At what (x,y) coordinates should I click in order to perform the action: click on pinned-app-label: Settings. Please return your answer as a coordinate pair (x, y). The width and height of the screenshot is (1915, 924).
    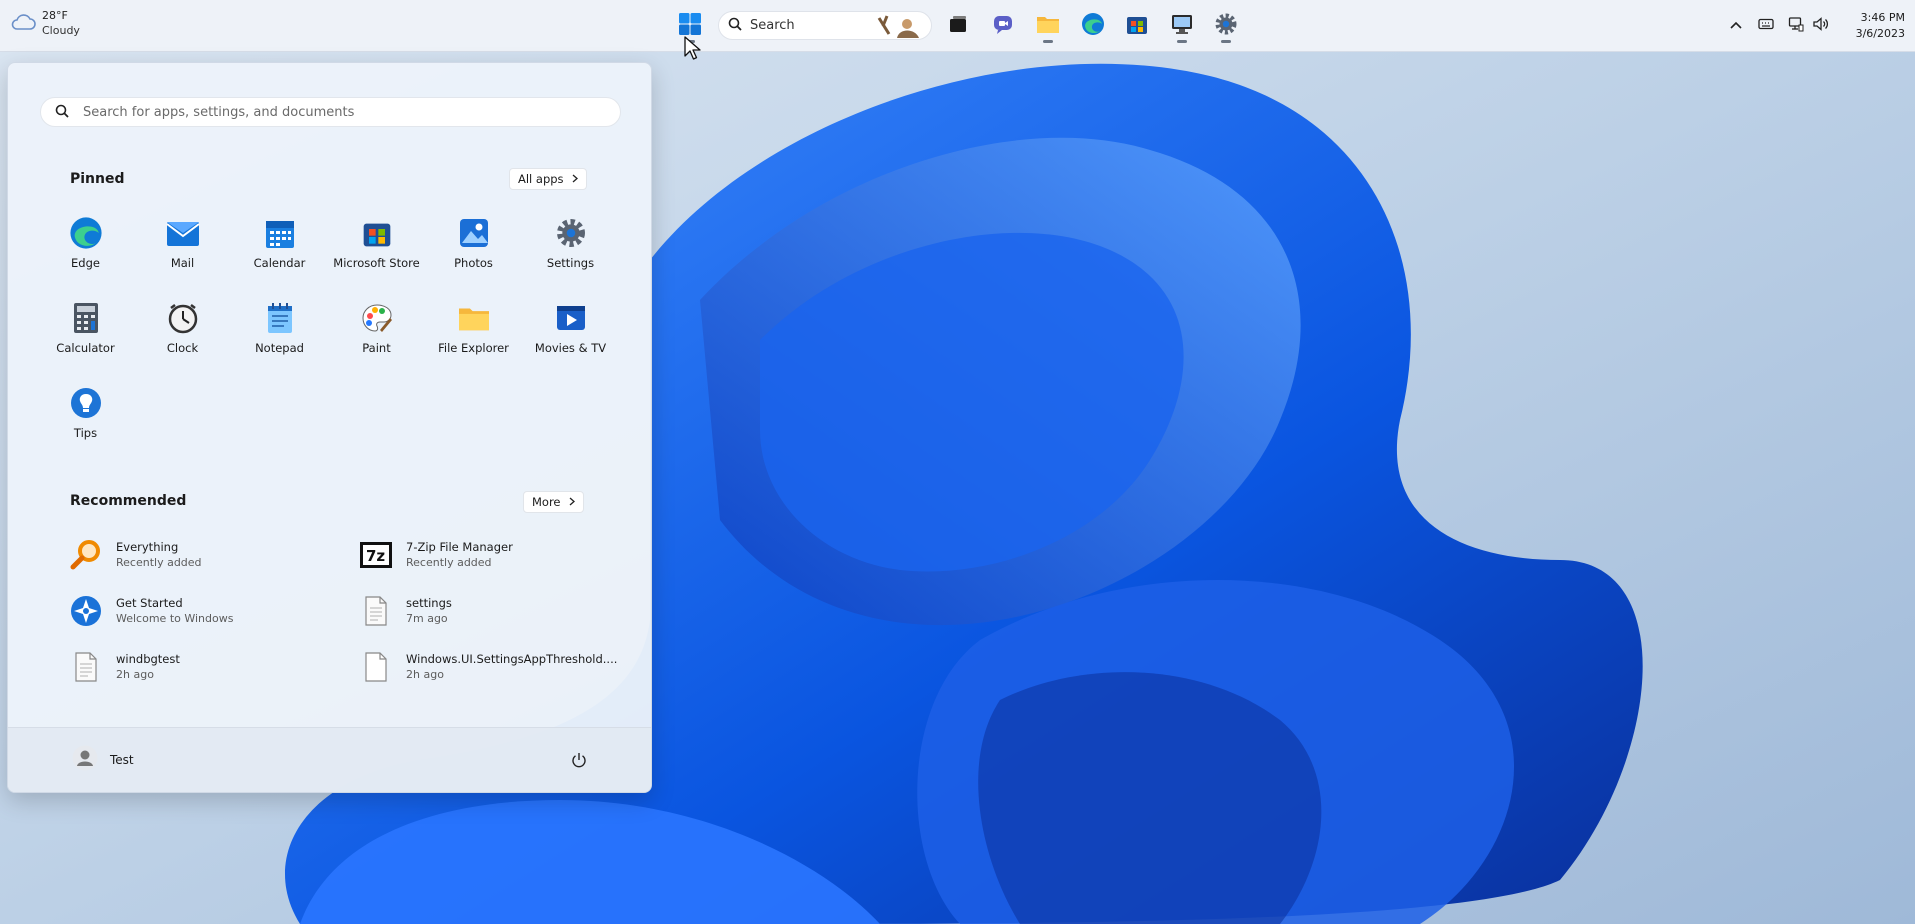
    Looking at the image, I should click on (570, 263).